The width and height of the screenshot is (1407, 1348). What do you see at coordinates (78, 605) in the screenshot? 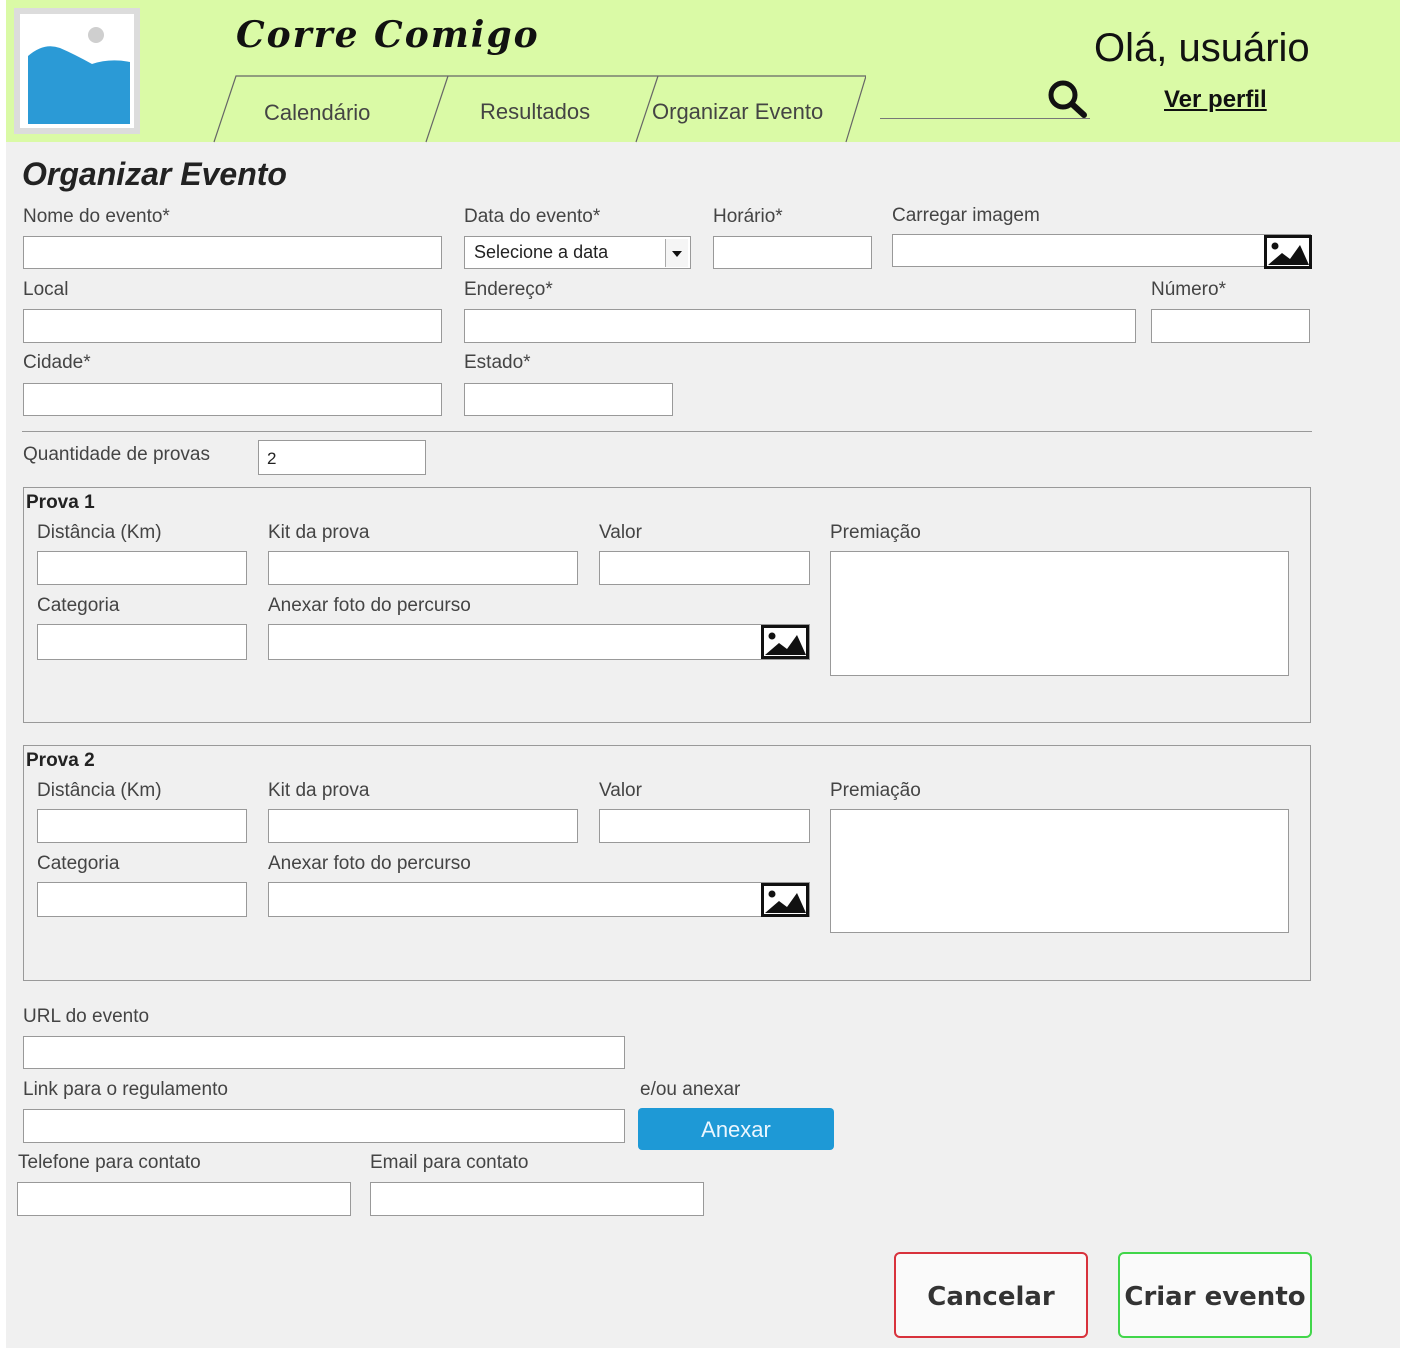
I see `race-1-category-label: Categoria` at bounding box center [78, 605].